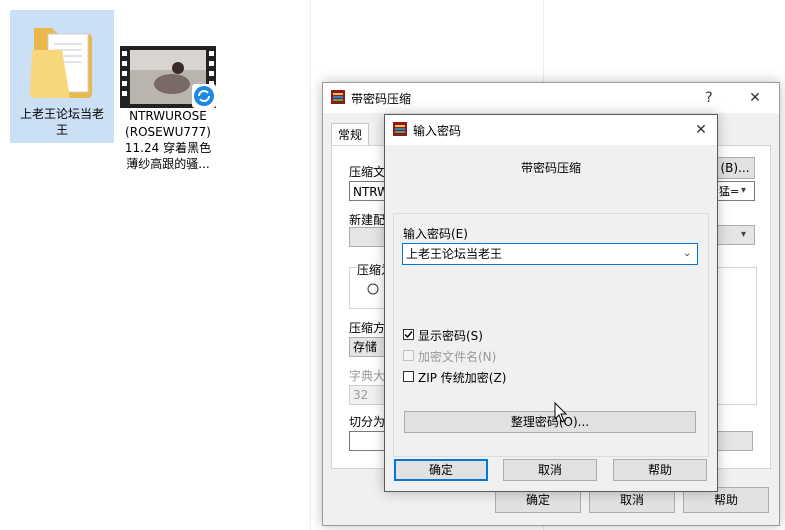  I want to click on video-label-line: NTRWUROSE, so click(168, 116).